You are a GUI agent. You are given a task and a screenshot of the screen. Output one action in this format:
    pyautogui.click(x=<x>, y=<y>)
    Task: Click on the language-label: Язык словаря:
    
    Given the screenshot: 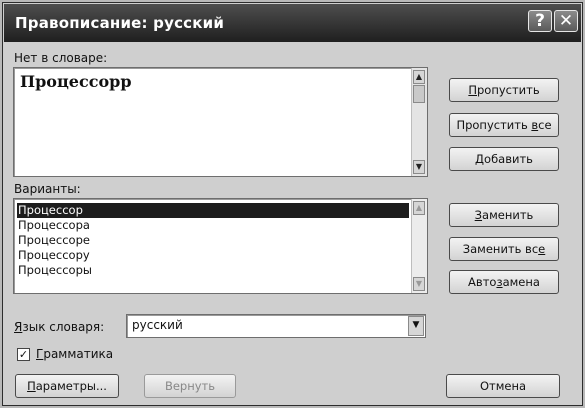 What is the action you would take?
    pyautogui.click(x=59, y=327)
    